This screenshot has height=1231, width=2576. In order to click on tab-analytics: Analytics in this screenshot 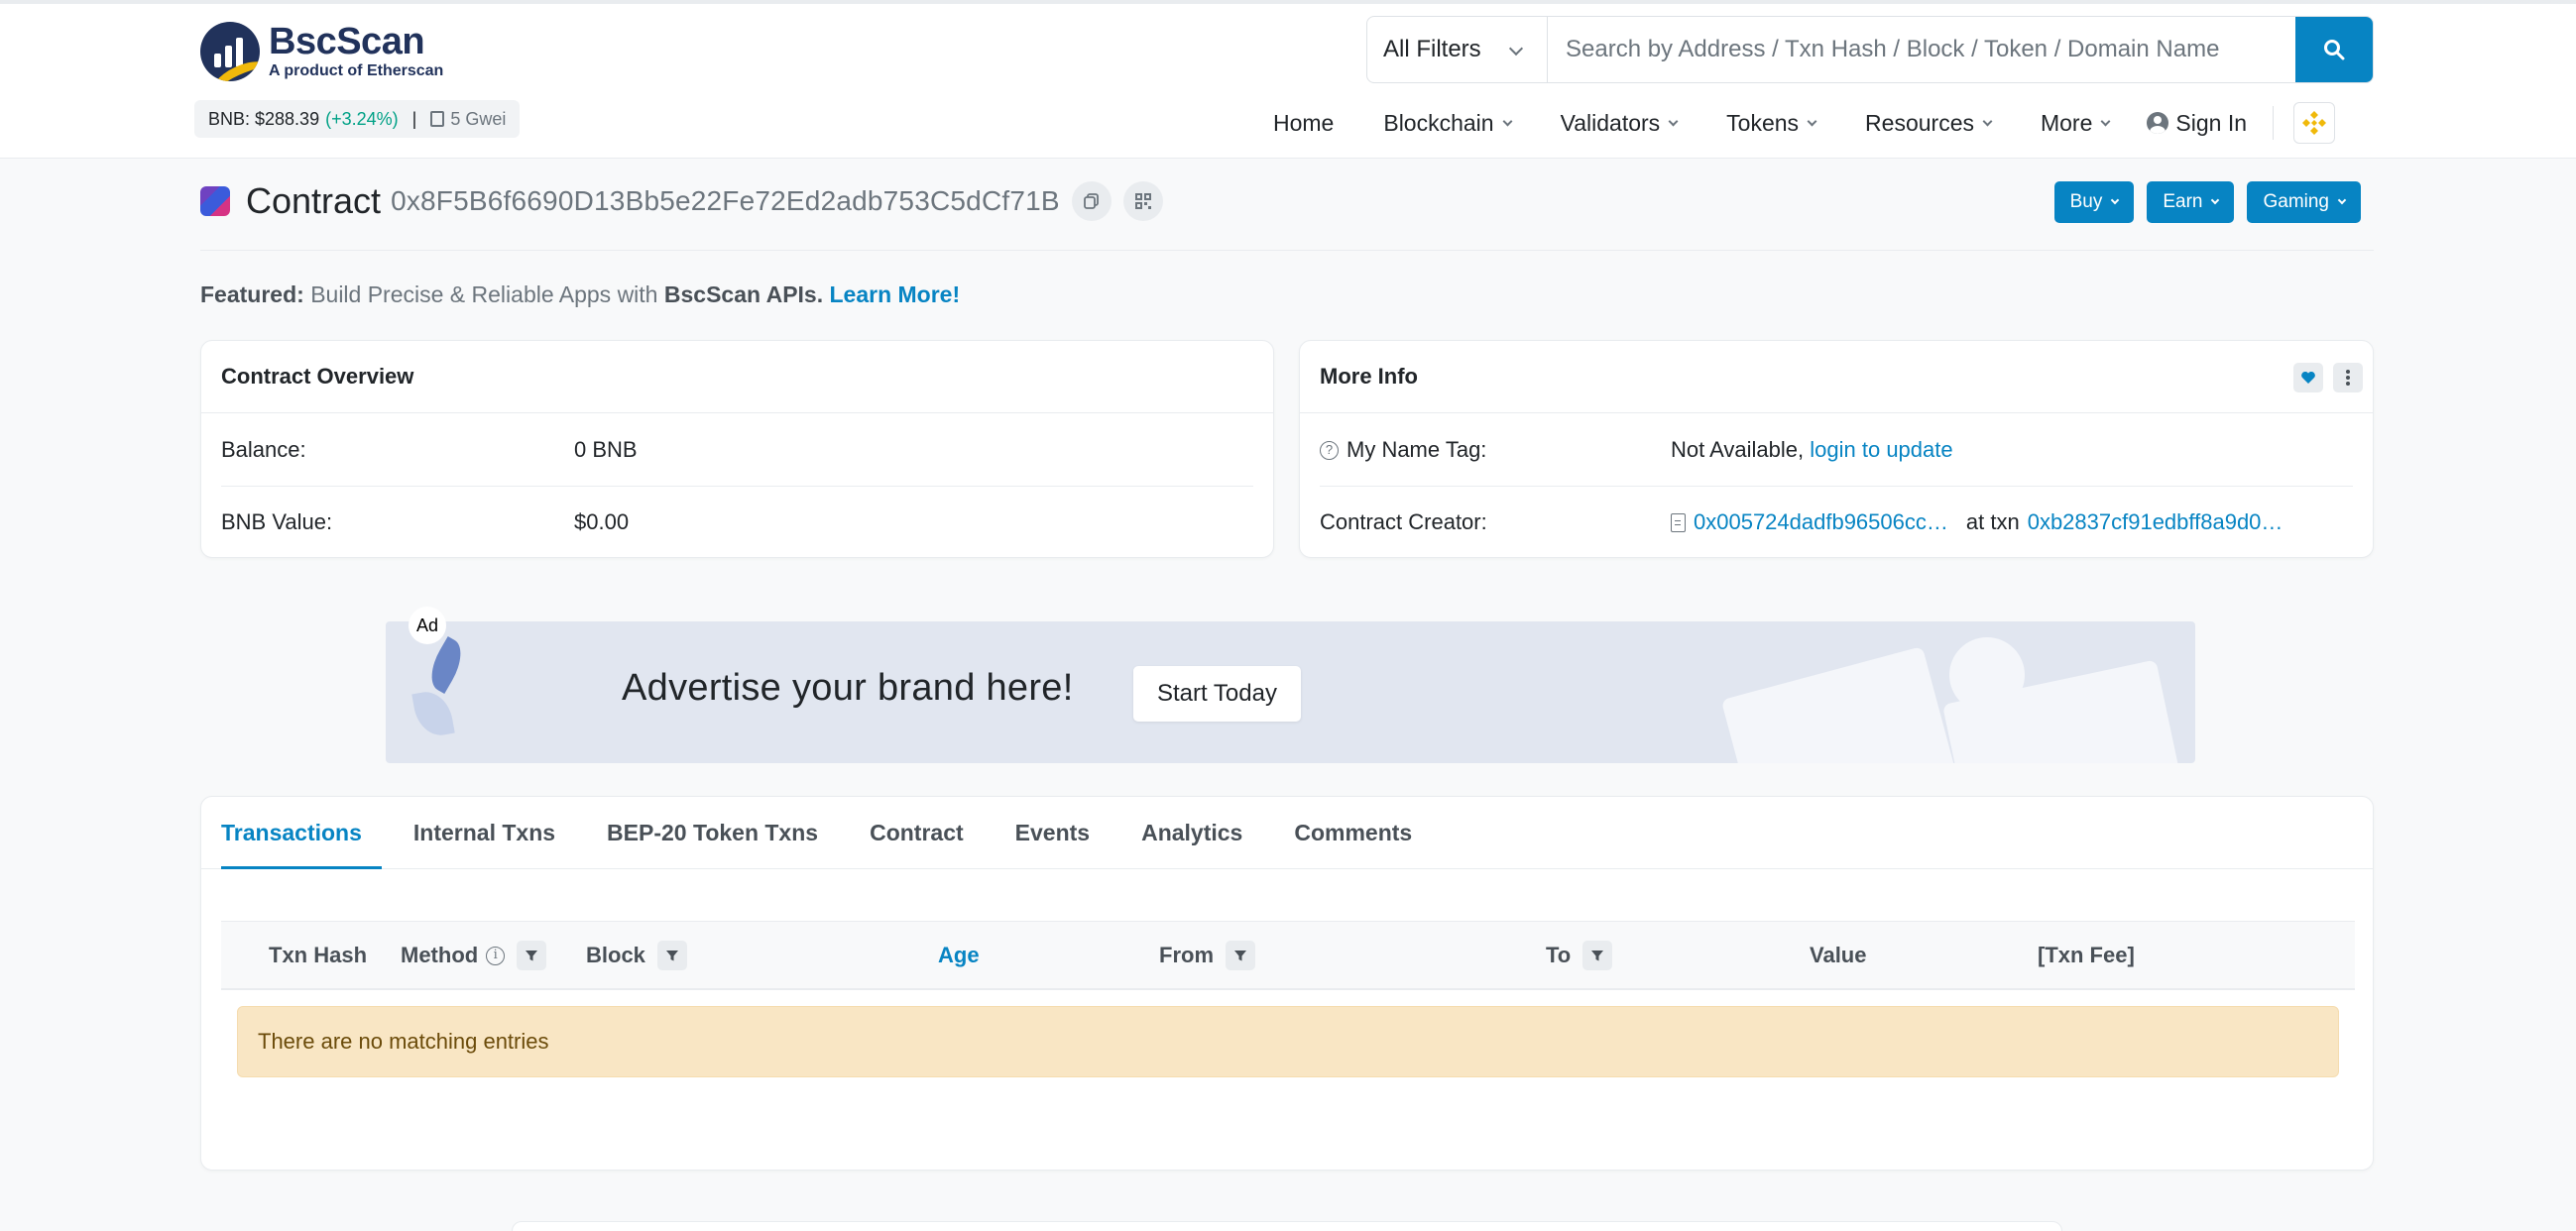, I will do `click(1191, 832)`.